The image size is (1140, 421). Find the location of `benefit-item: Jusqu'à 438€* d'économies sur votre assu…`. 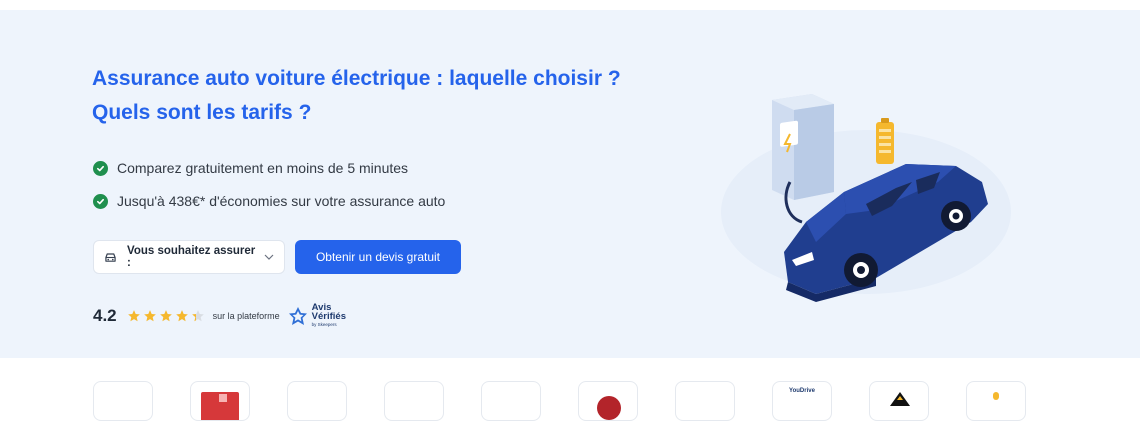

benefit-item: Jusqu'à 438€* d'économies sur votre assu… is located at coordinates (269, 201).